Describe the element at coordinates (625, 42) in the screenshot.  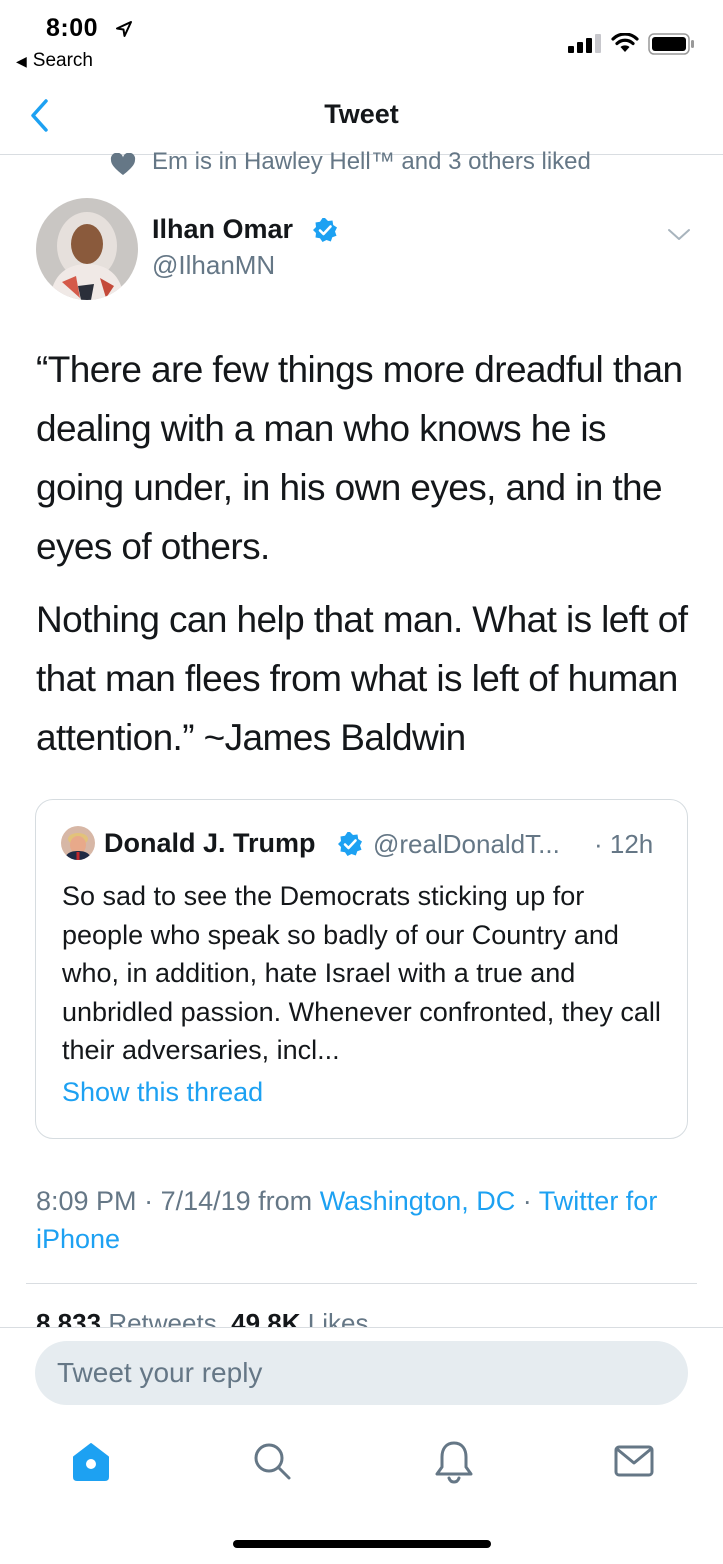
I see `wifi-icon` at that location.